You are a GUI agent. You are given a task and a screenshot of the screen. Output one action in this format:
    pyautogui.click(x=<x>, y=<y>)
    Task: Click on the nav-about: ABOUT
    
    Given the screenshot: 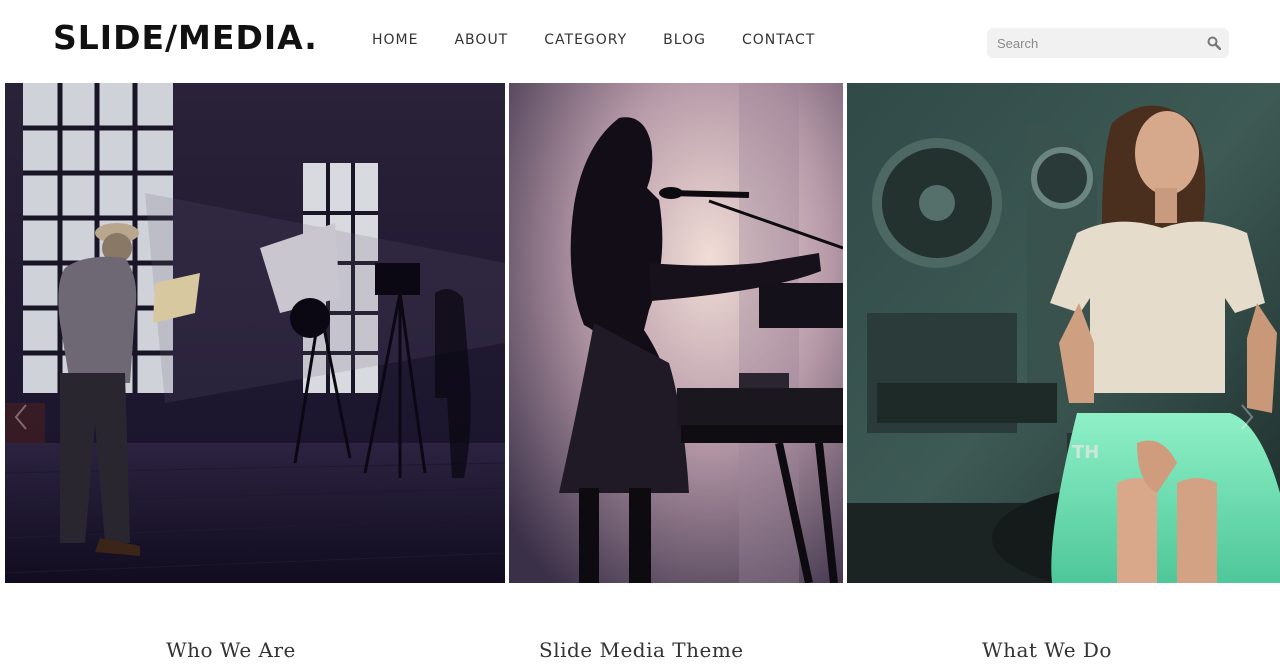 What is the action you would take?
    pyautogui.click(x=481, y=40)
    